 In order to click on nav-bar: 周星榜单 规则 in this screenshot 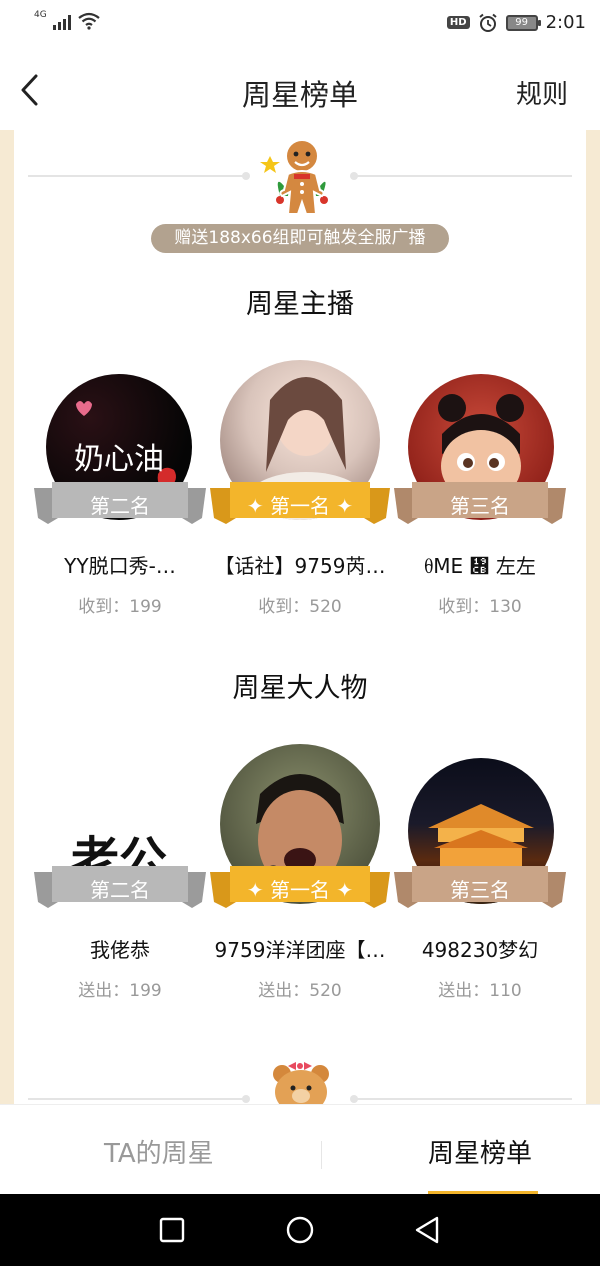, I will do `click(300, 90)`.